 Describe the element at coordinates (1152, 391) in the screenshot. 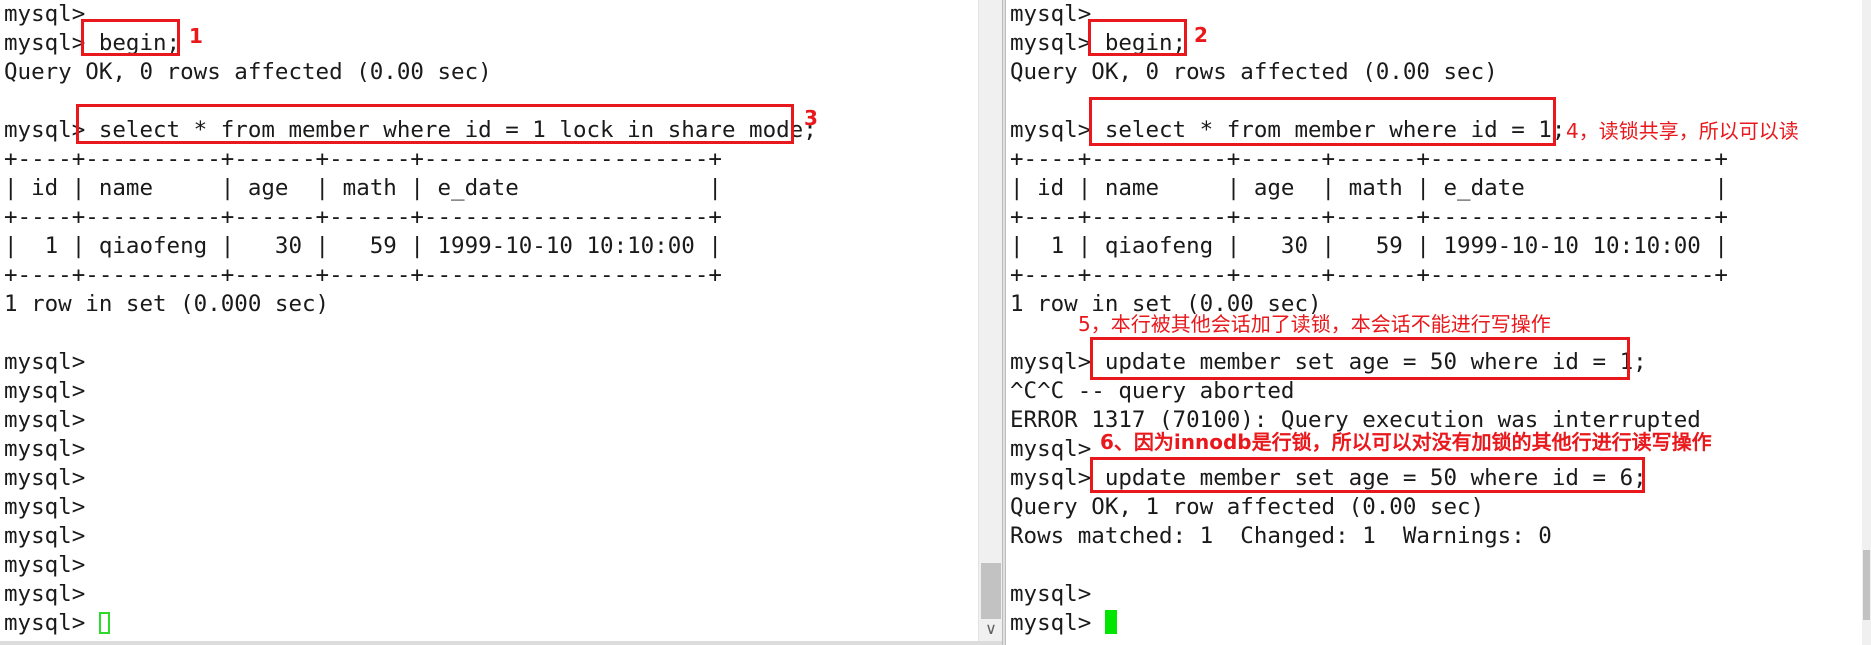

I see `terminal-line: ^C^C -- query aborted` at that location.